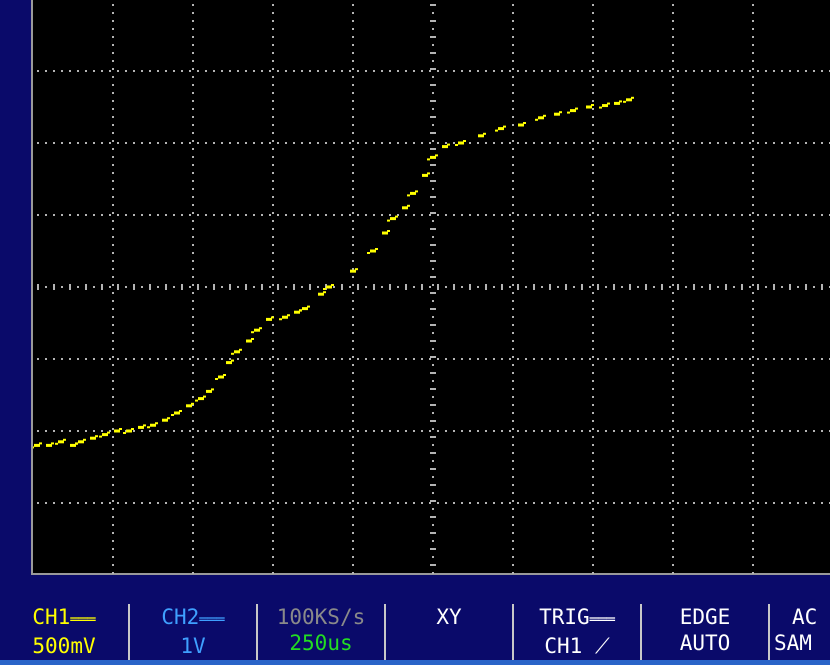 This screenshot has width=830, height=665. Describe the element at coordinates (704, 632) in the screenshot. I see `trigger-type-status: EDGE AUTO` at that location.